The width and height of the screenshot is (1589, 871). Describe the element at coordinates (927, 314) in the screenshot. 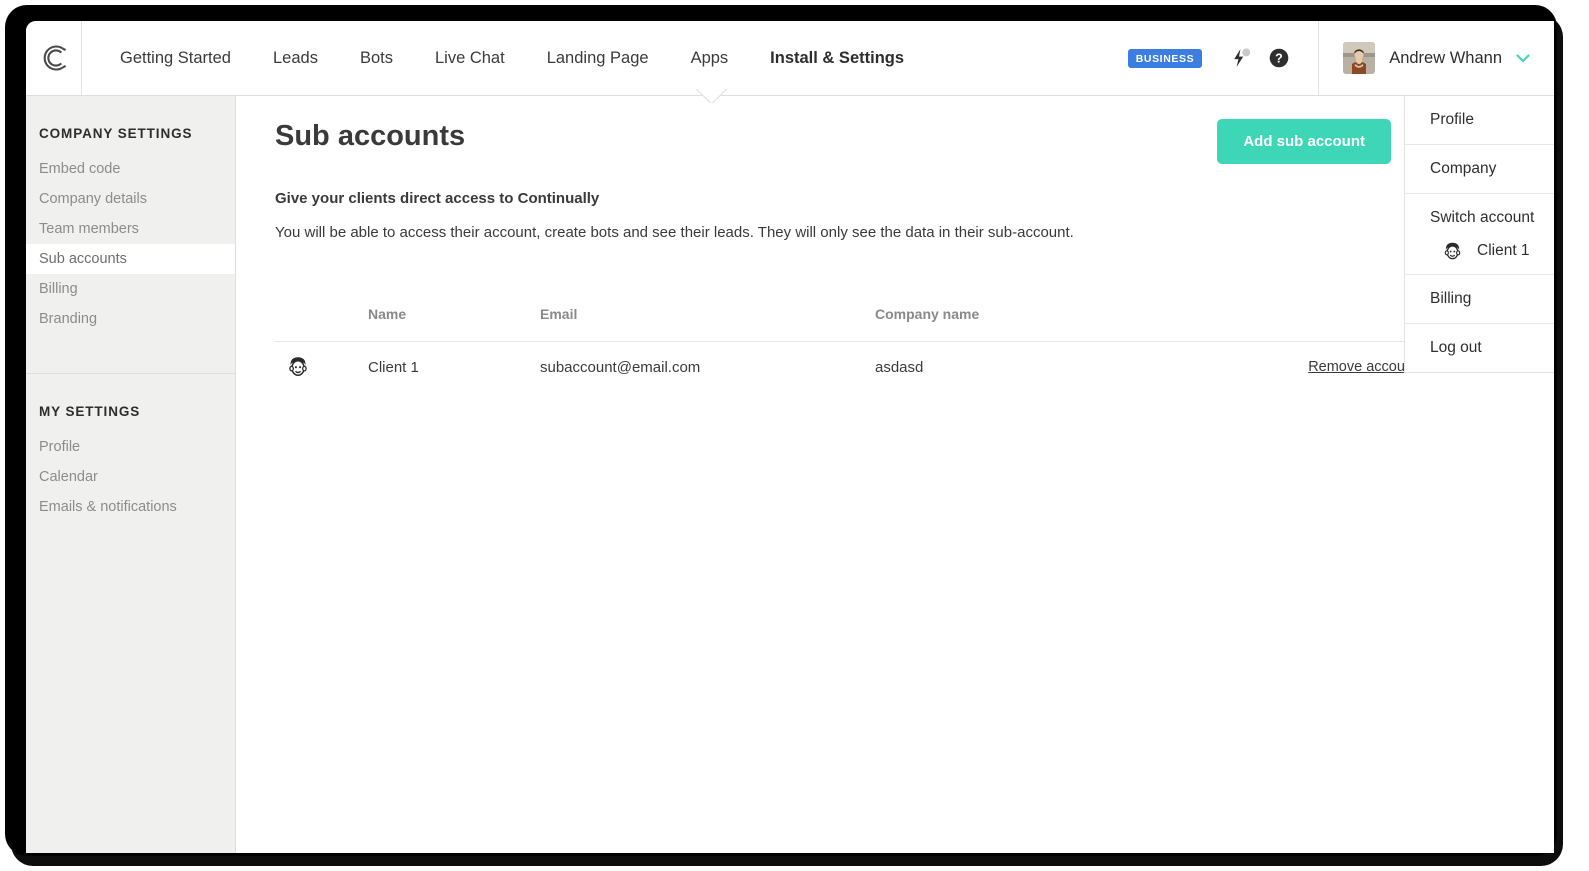

I see `column-header-company: Company name` at that location.